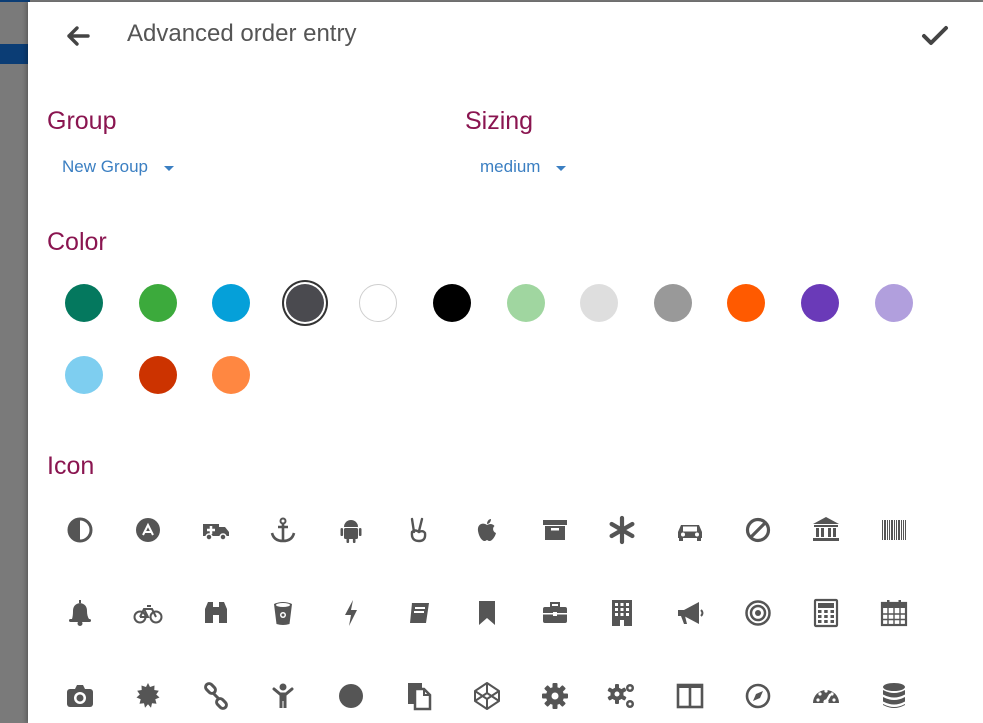 The width and height of the screenshot is (983, 723). I want to click on background-strip-top, so click(15, 1).